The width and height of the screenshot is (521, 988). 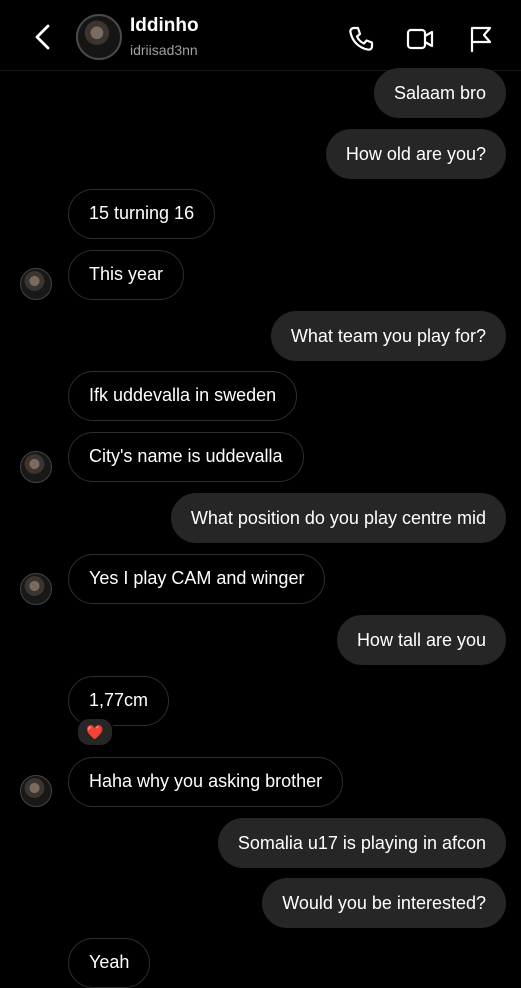 What do you see at coordinates (206, 782) in the screenshot?
I see `incoming-message: Haha why you asking brother` at bounding box center [206, 782].